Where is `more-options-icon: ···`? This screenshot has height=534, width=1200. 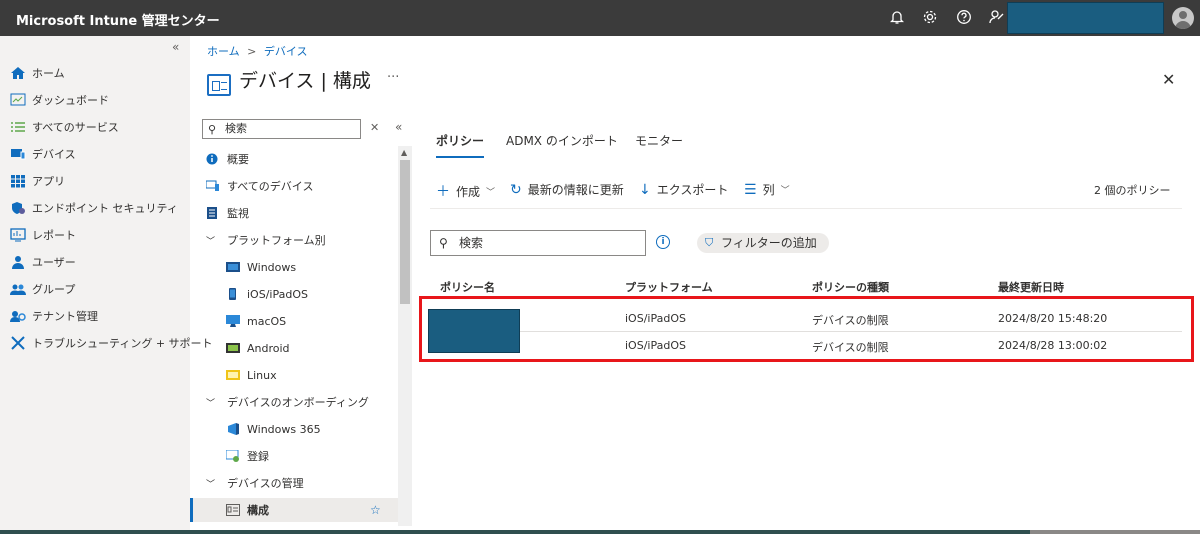 more-options-icon: ··· is located at coordinates (393, 77).